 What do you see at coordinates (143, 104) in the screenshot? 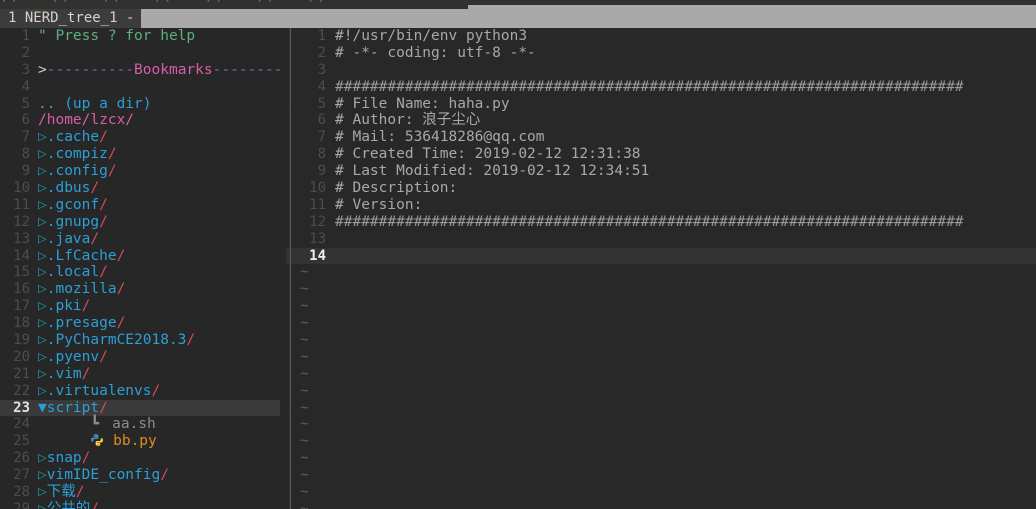
I see `nerdtree-up-a-dir: 5 .. (up a dir)` at bounding box center [143, 104].